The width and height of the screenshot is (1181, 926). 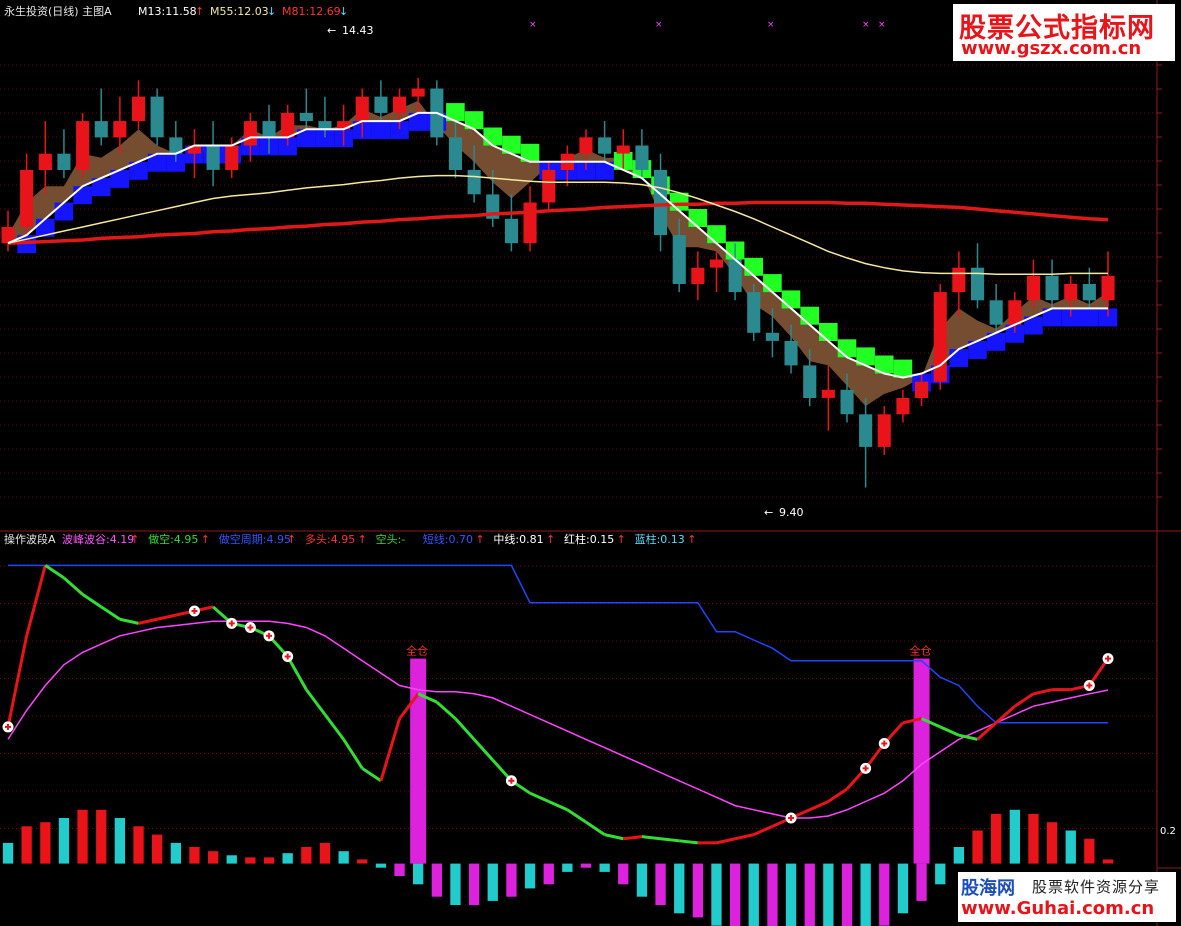 What do you see at coordinates (988, 888) in the screenshot?
I see `watermark-guhai-brand: 股海网` at bounding box center [988, 888].